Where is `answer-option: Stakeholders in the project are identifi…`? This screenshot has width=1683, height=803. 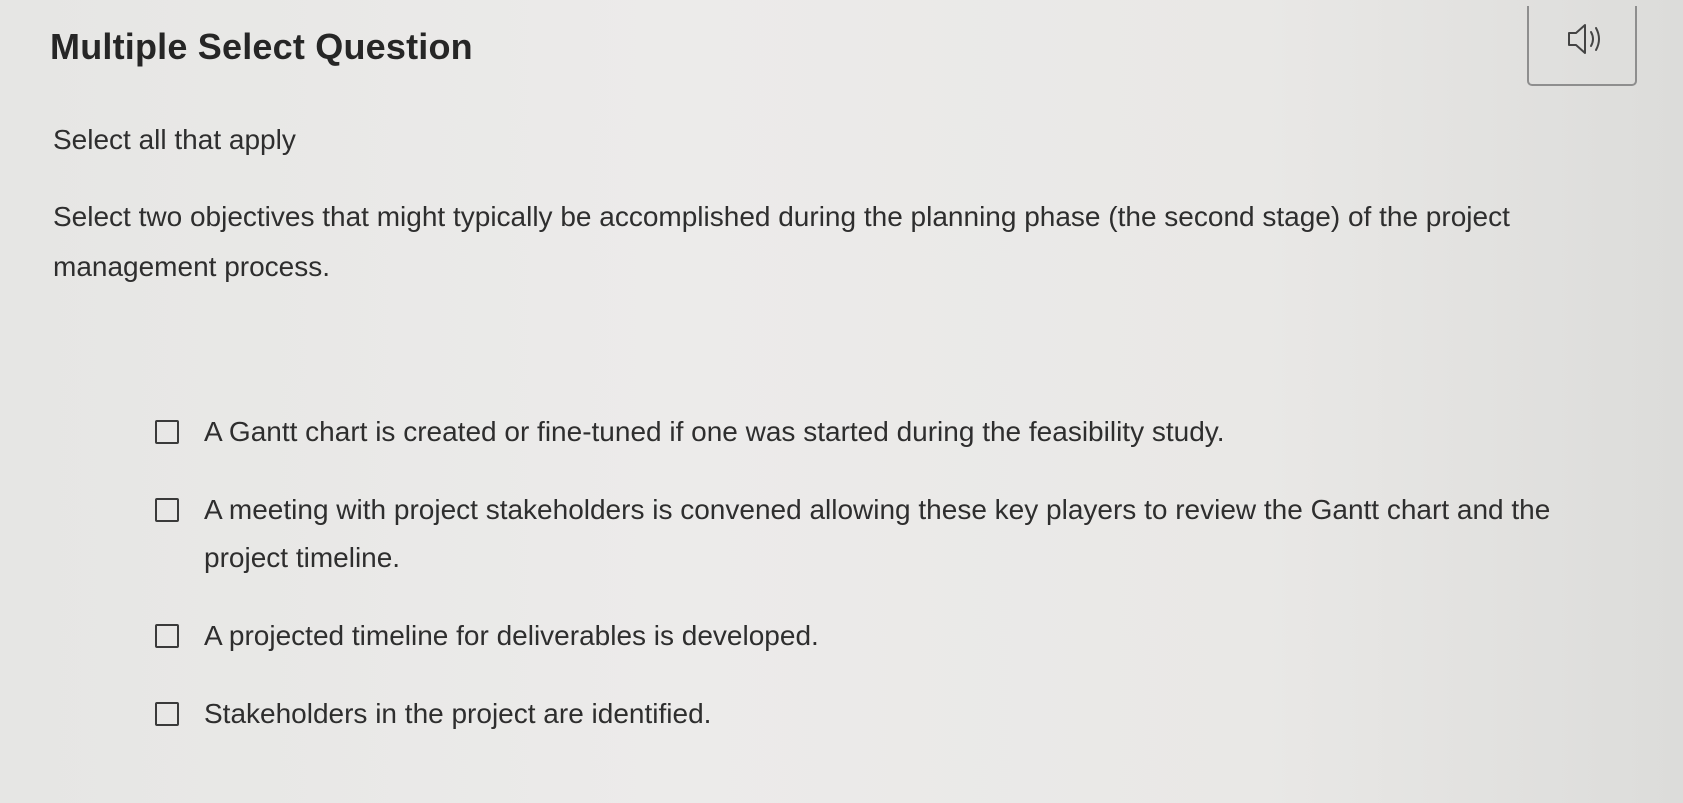
answer-option: Stakeholders in the project are identifi… is located at coordinates (875, 714).